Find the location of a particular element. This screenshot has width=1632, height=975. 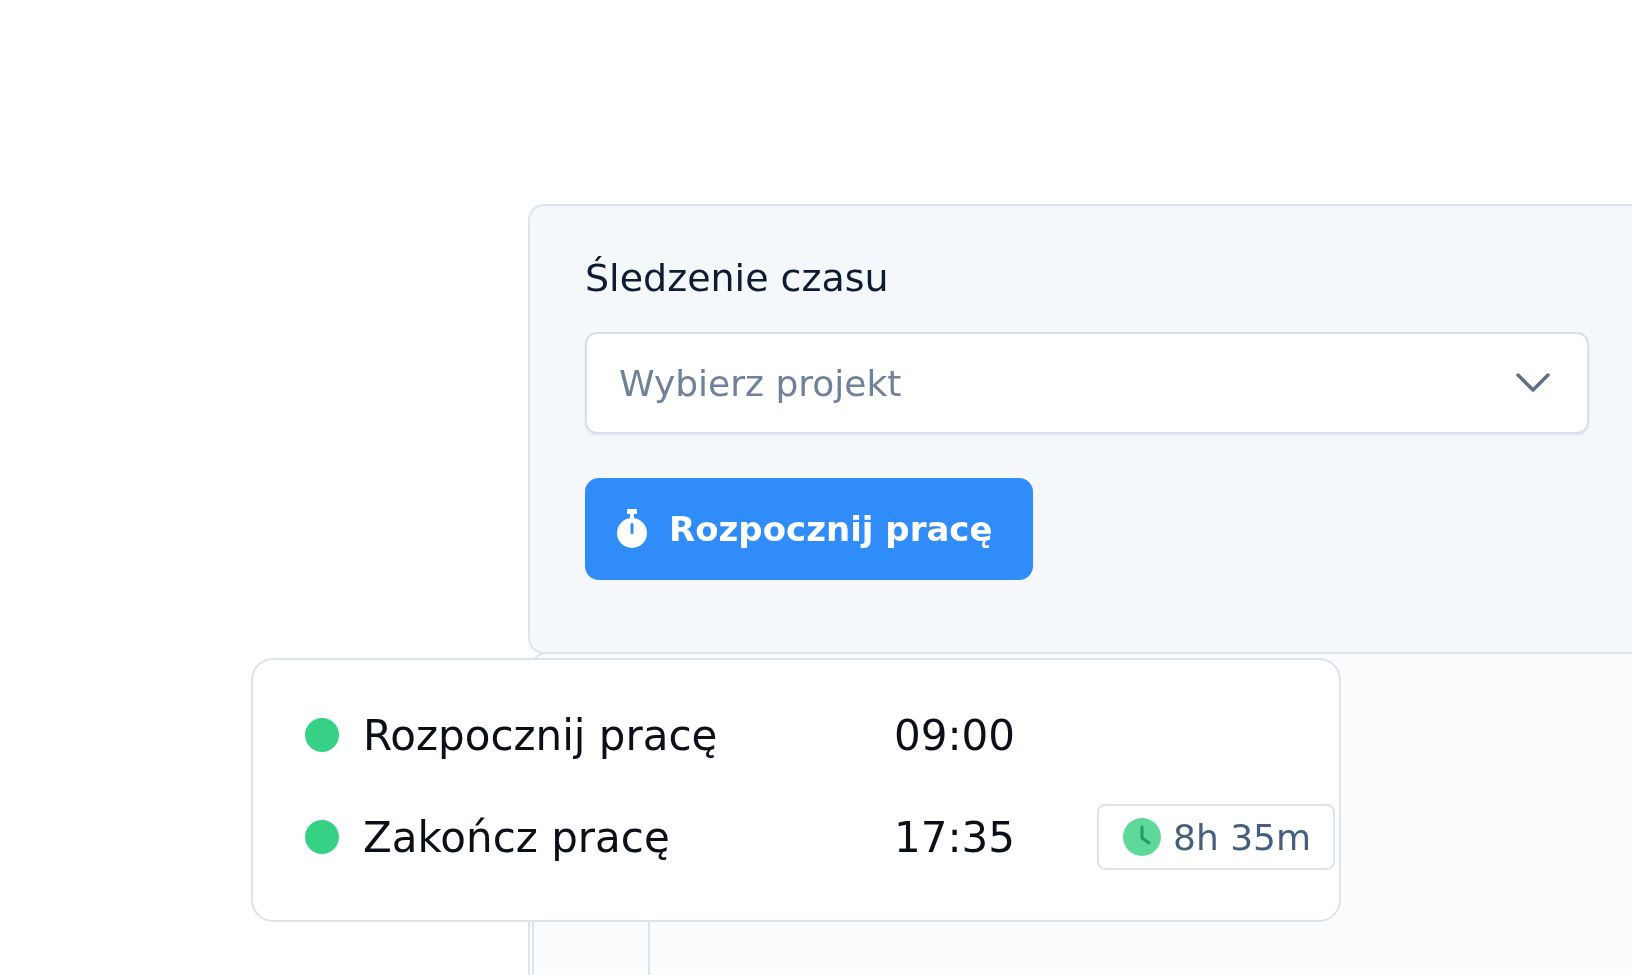

stopwatch-icon is located at coordinates (632, 529).